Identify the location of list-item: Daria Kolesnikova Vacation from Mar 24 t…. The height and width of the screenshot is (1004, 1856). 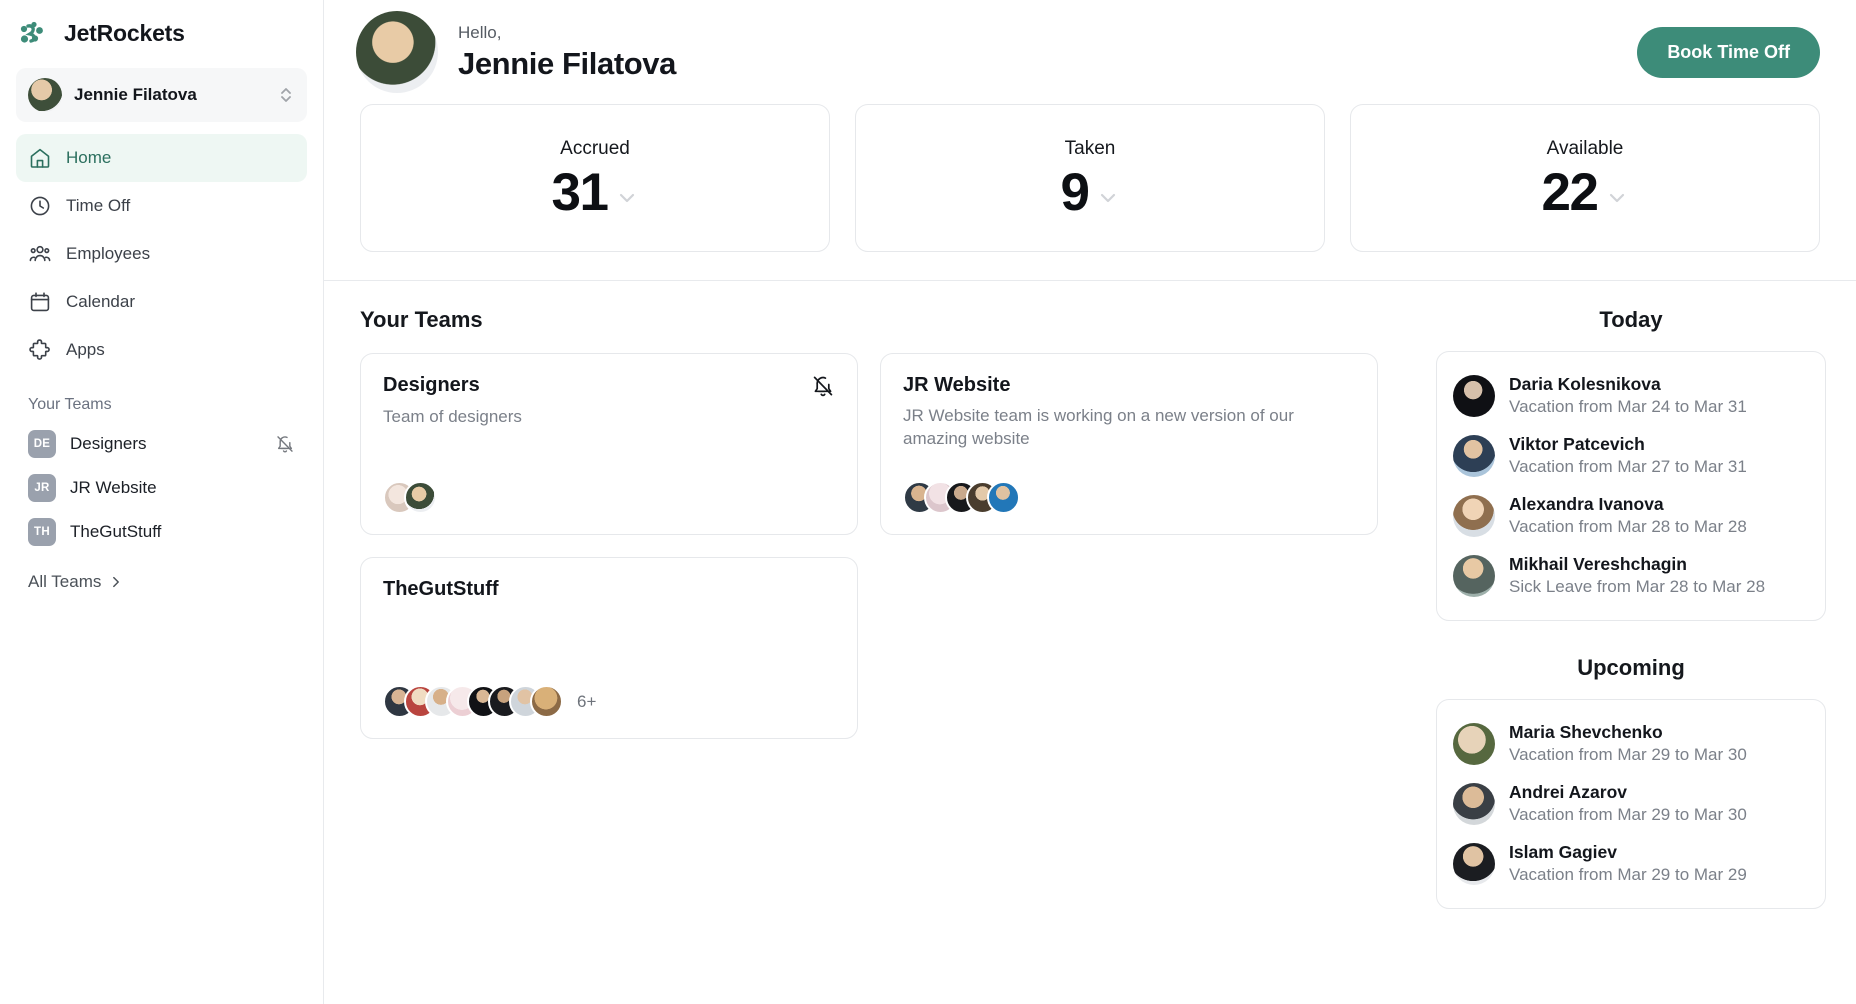
(1631, 396).